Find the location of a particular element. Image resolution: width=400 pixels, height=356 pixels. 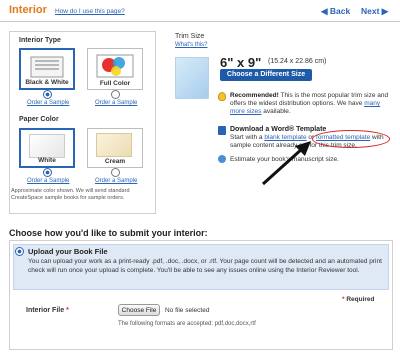

cream-paper-label: Cream is located at coordinates (115, 161).